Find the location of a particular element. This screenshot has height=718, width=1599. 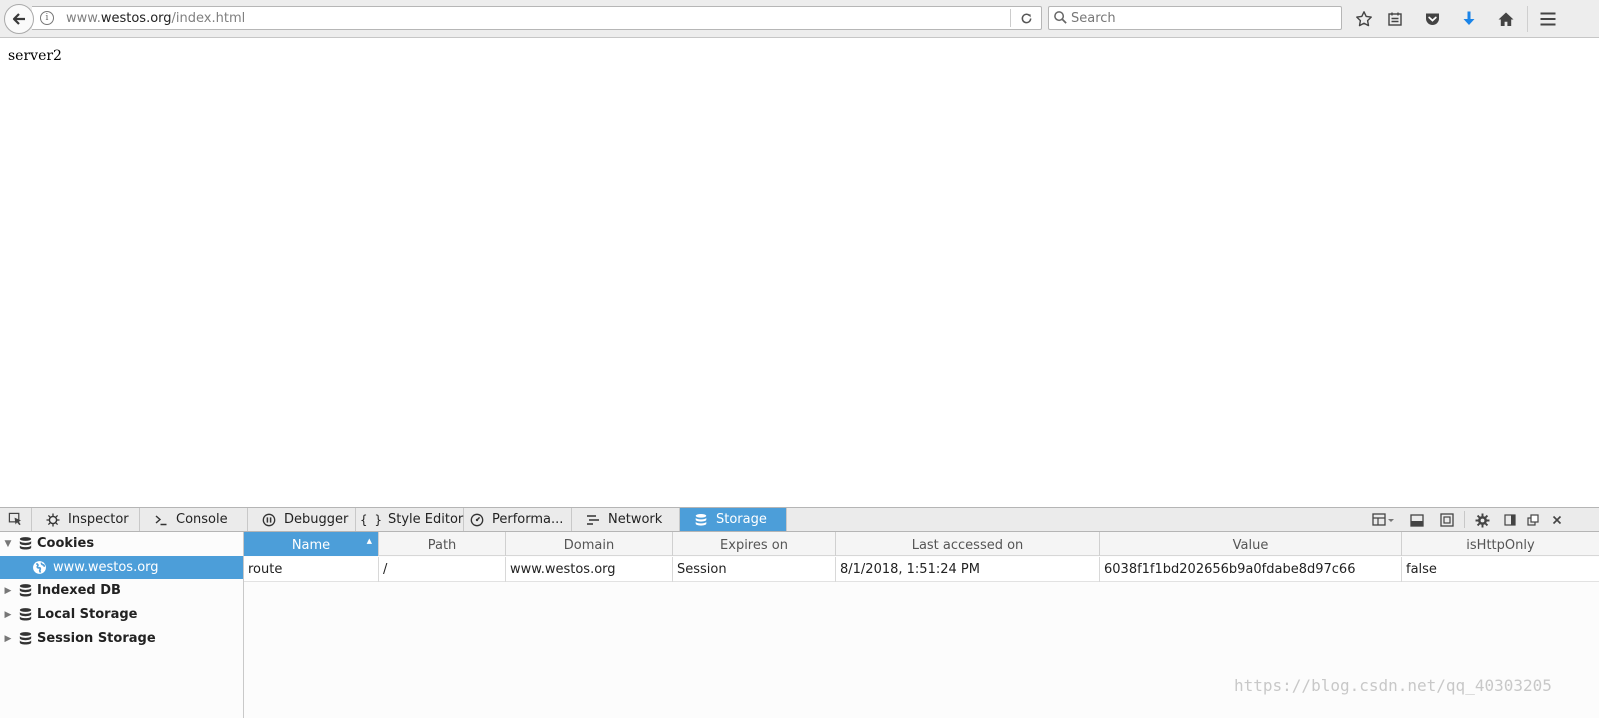

console-icon is located at coordinates (161, 520).